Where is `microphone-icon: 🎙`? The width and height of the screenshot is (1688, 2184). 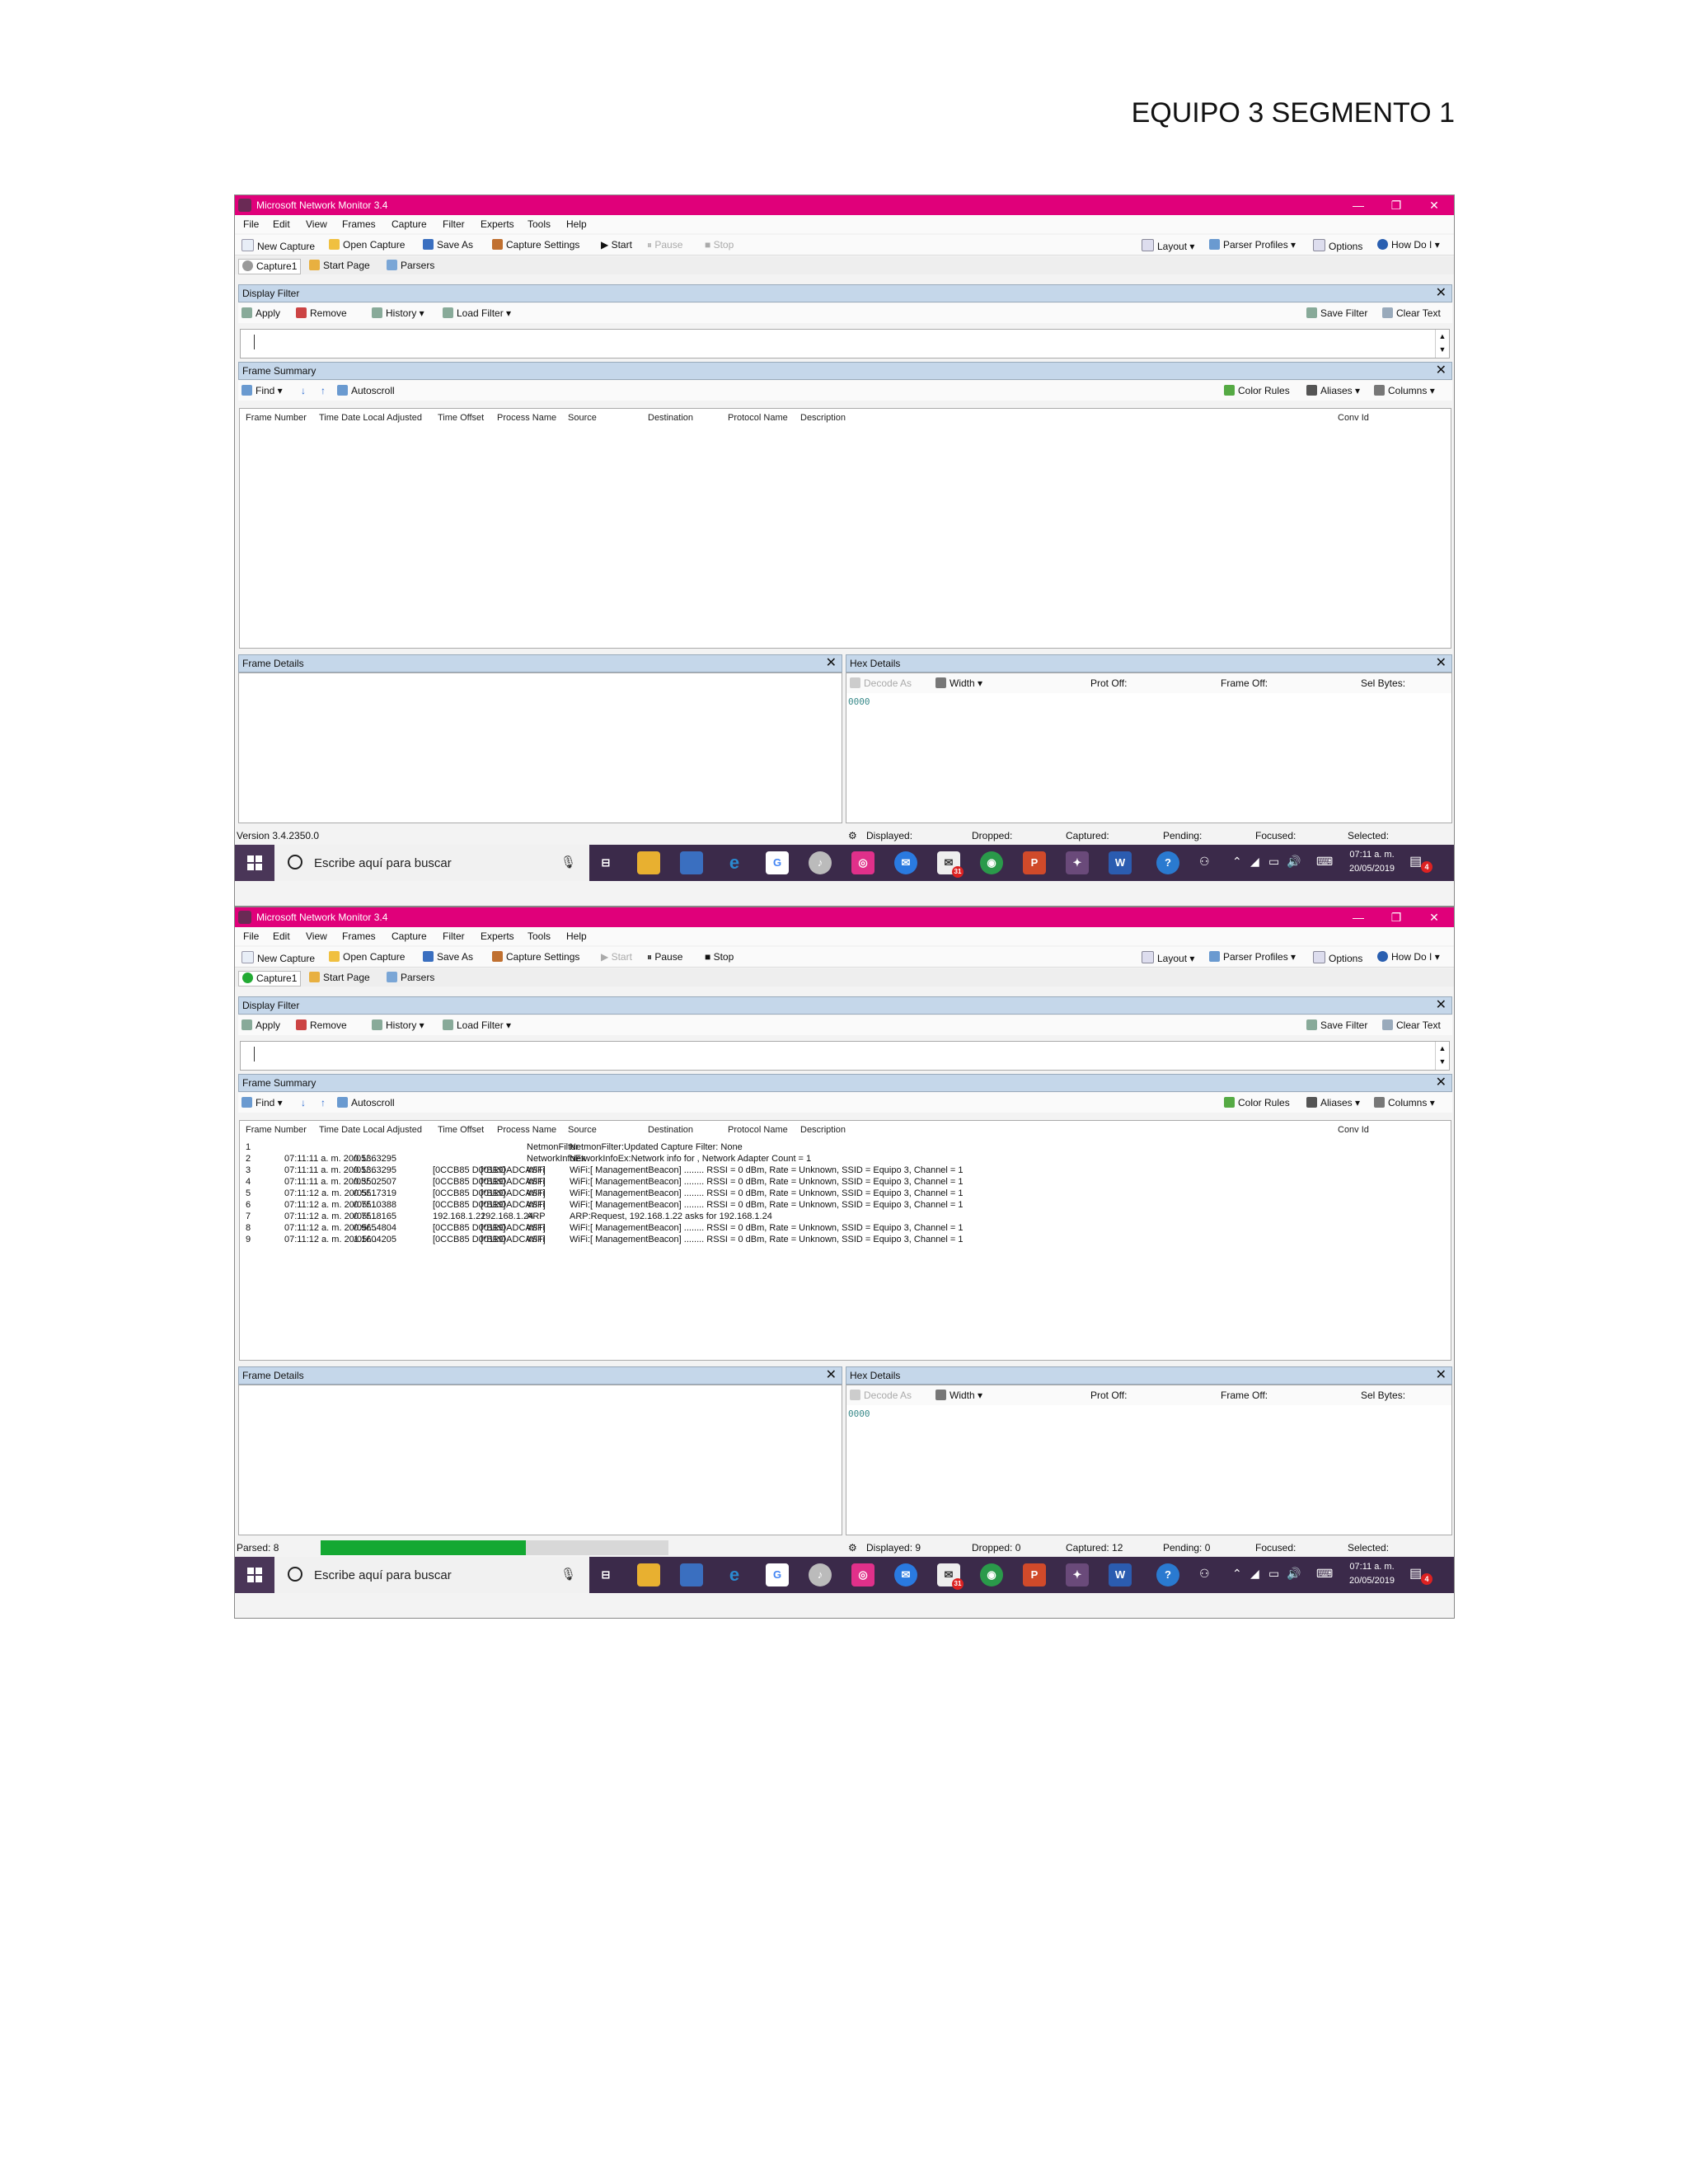
microphone-icon: 🎙 is located at coordinates (568, 862).